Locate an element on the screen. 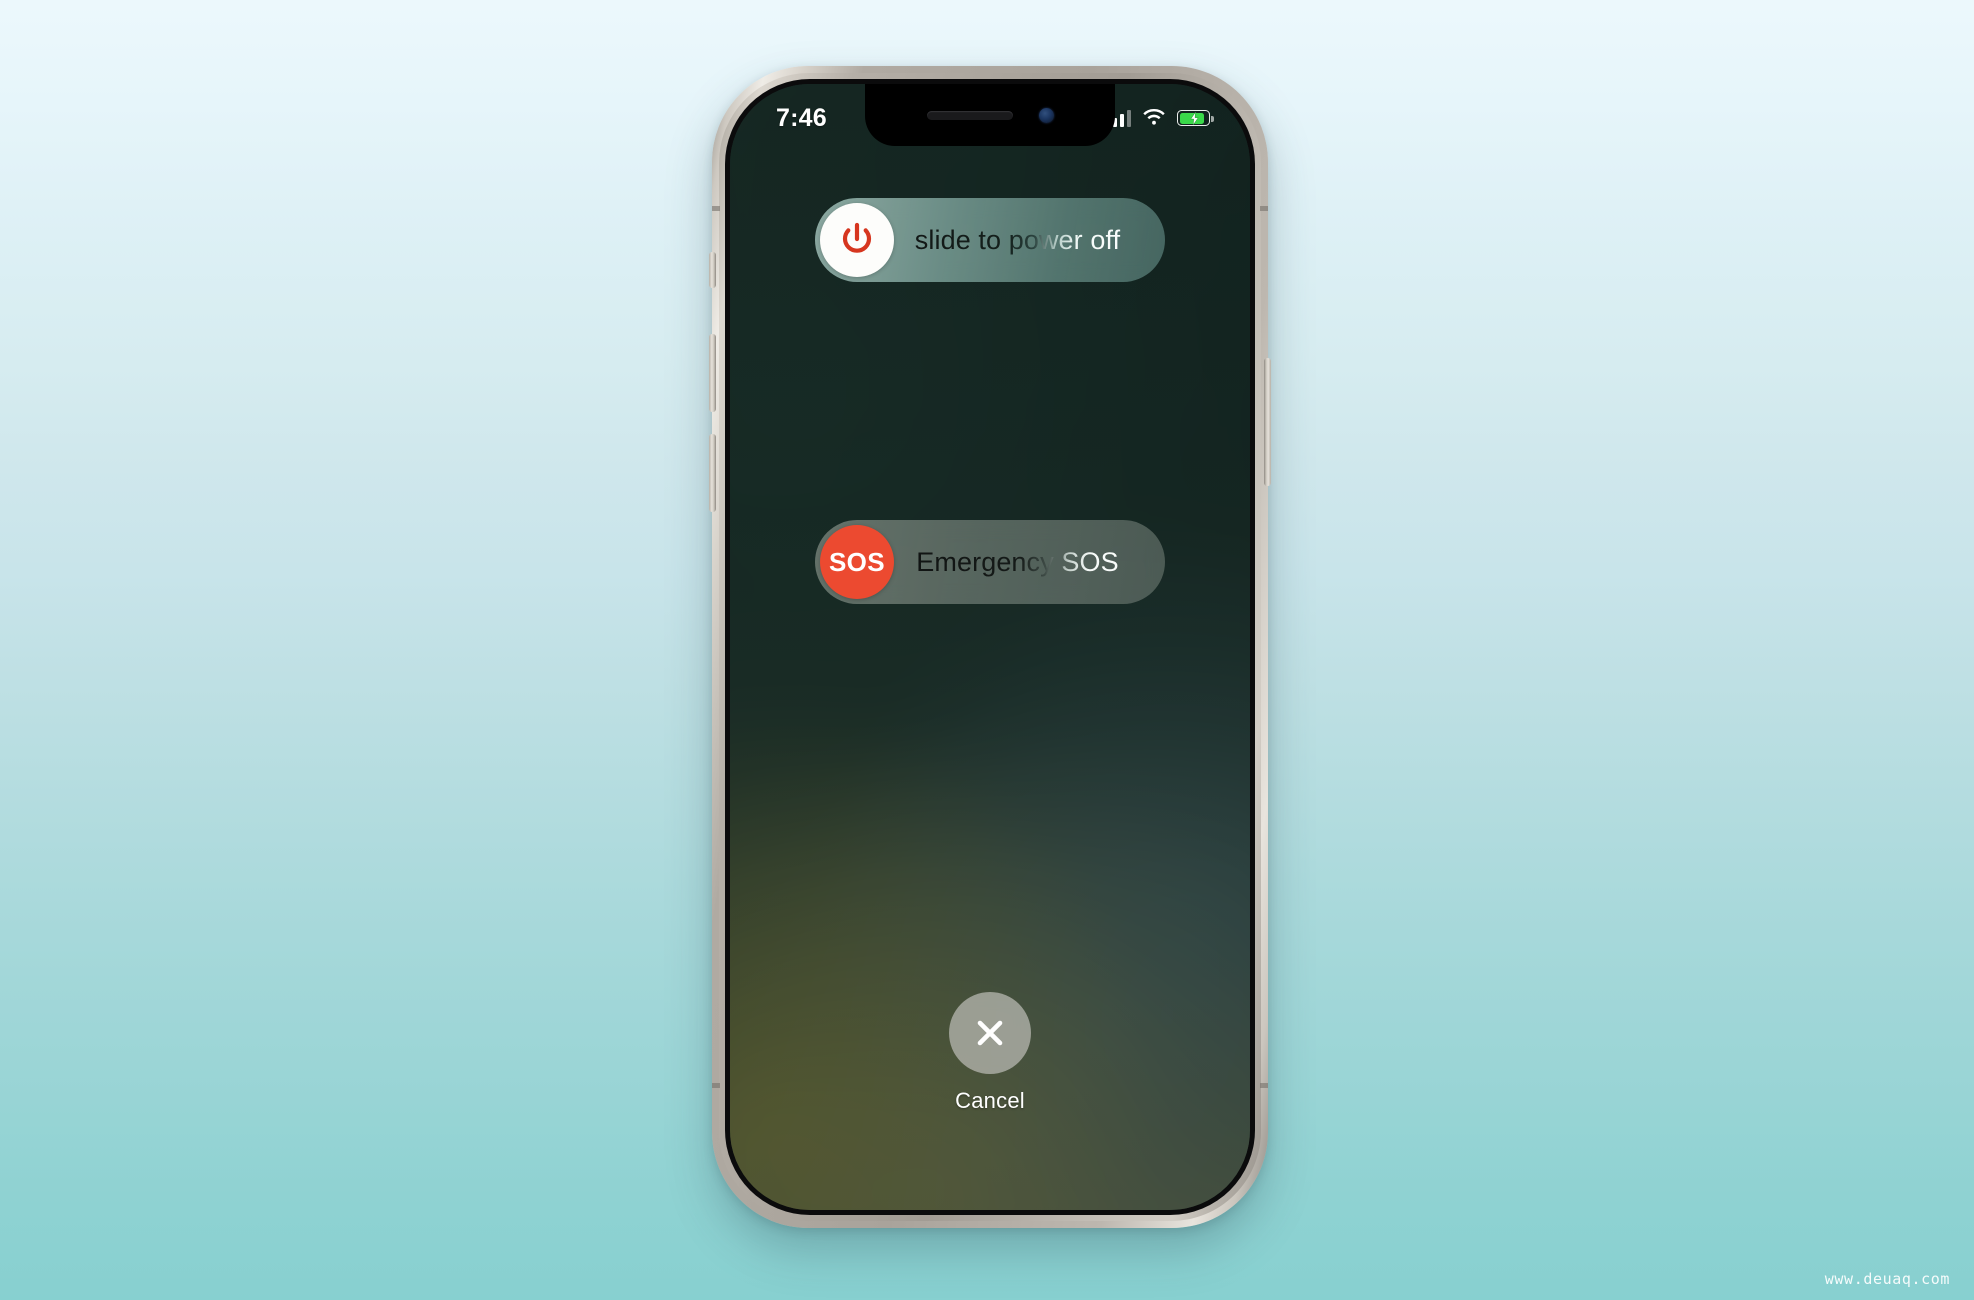  earpiece-speaker-icon is located at coordinates (969, 115).